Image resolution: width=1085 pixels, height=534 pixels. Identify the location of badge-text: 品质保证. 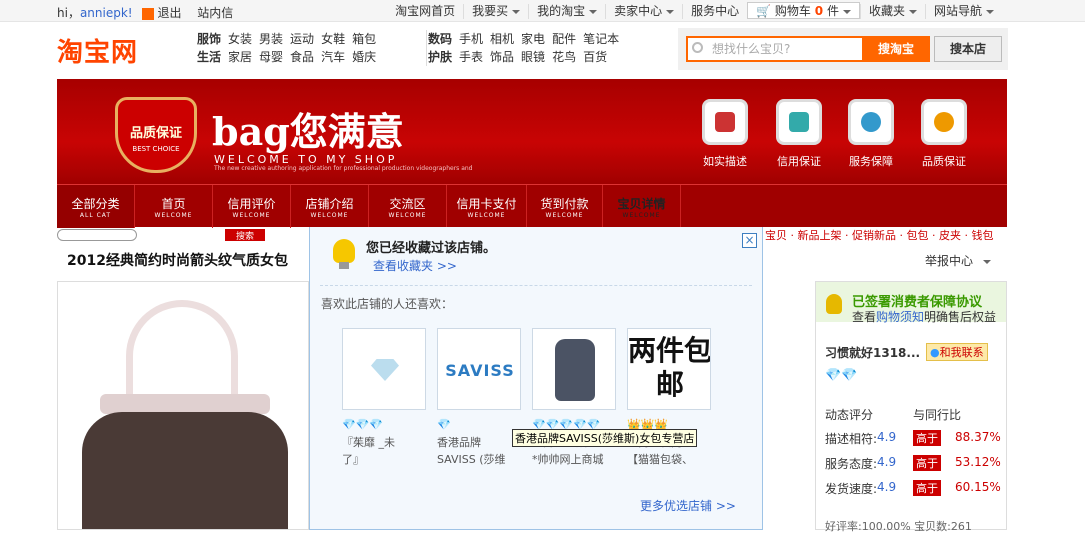
(155, 133).